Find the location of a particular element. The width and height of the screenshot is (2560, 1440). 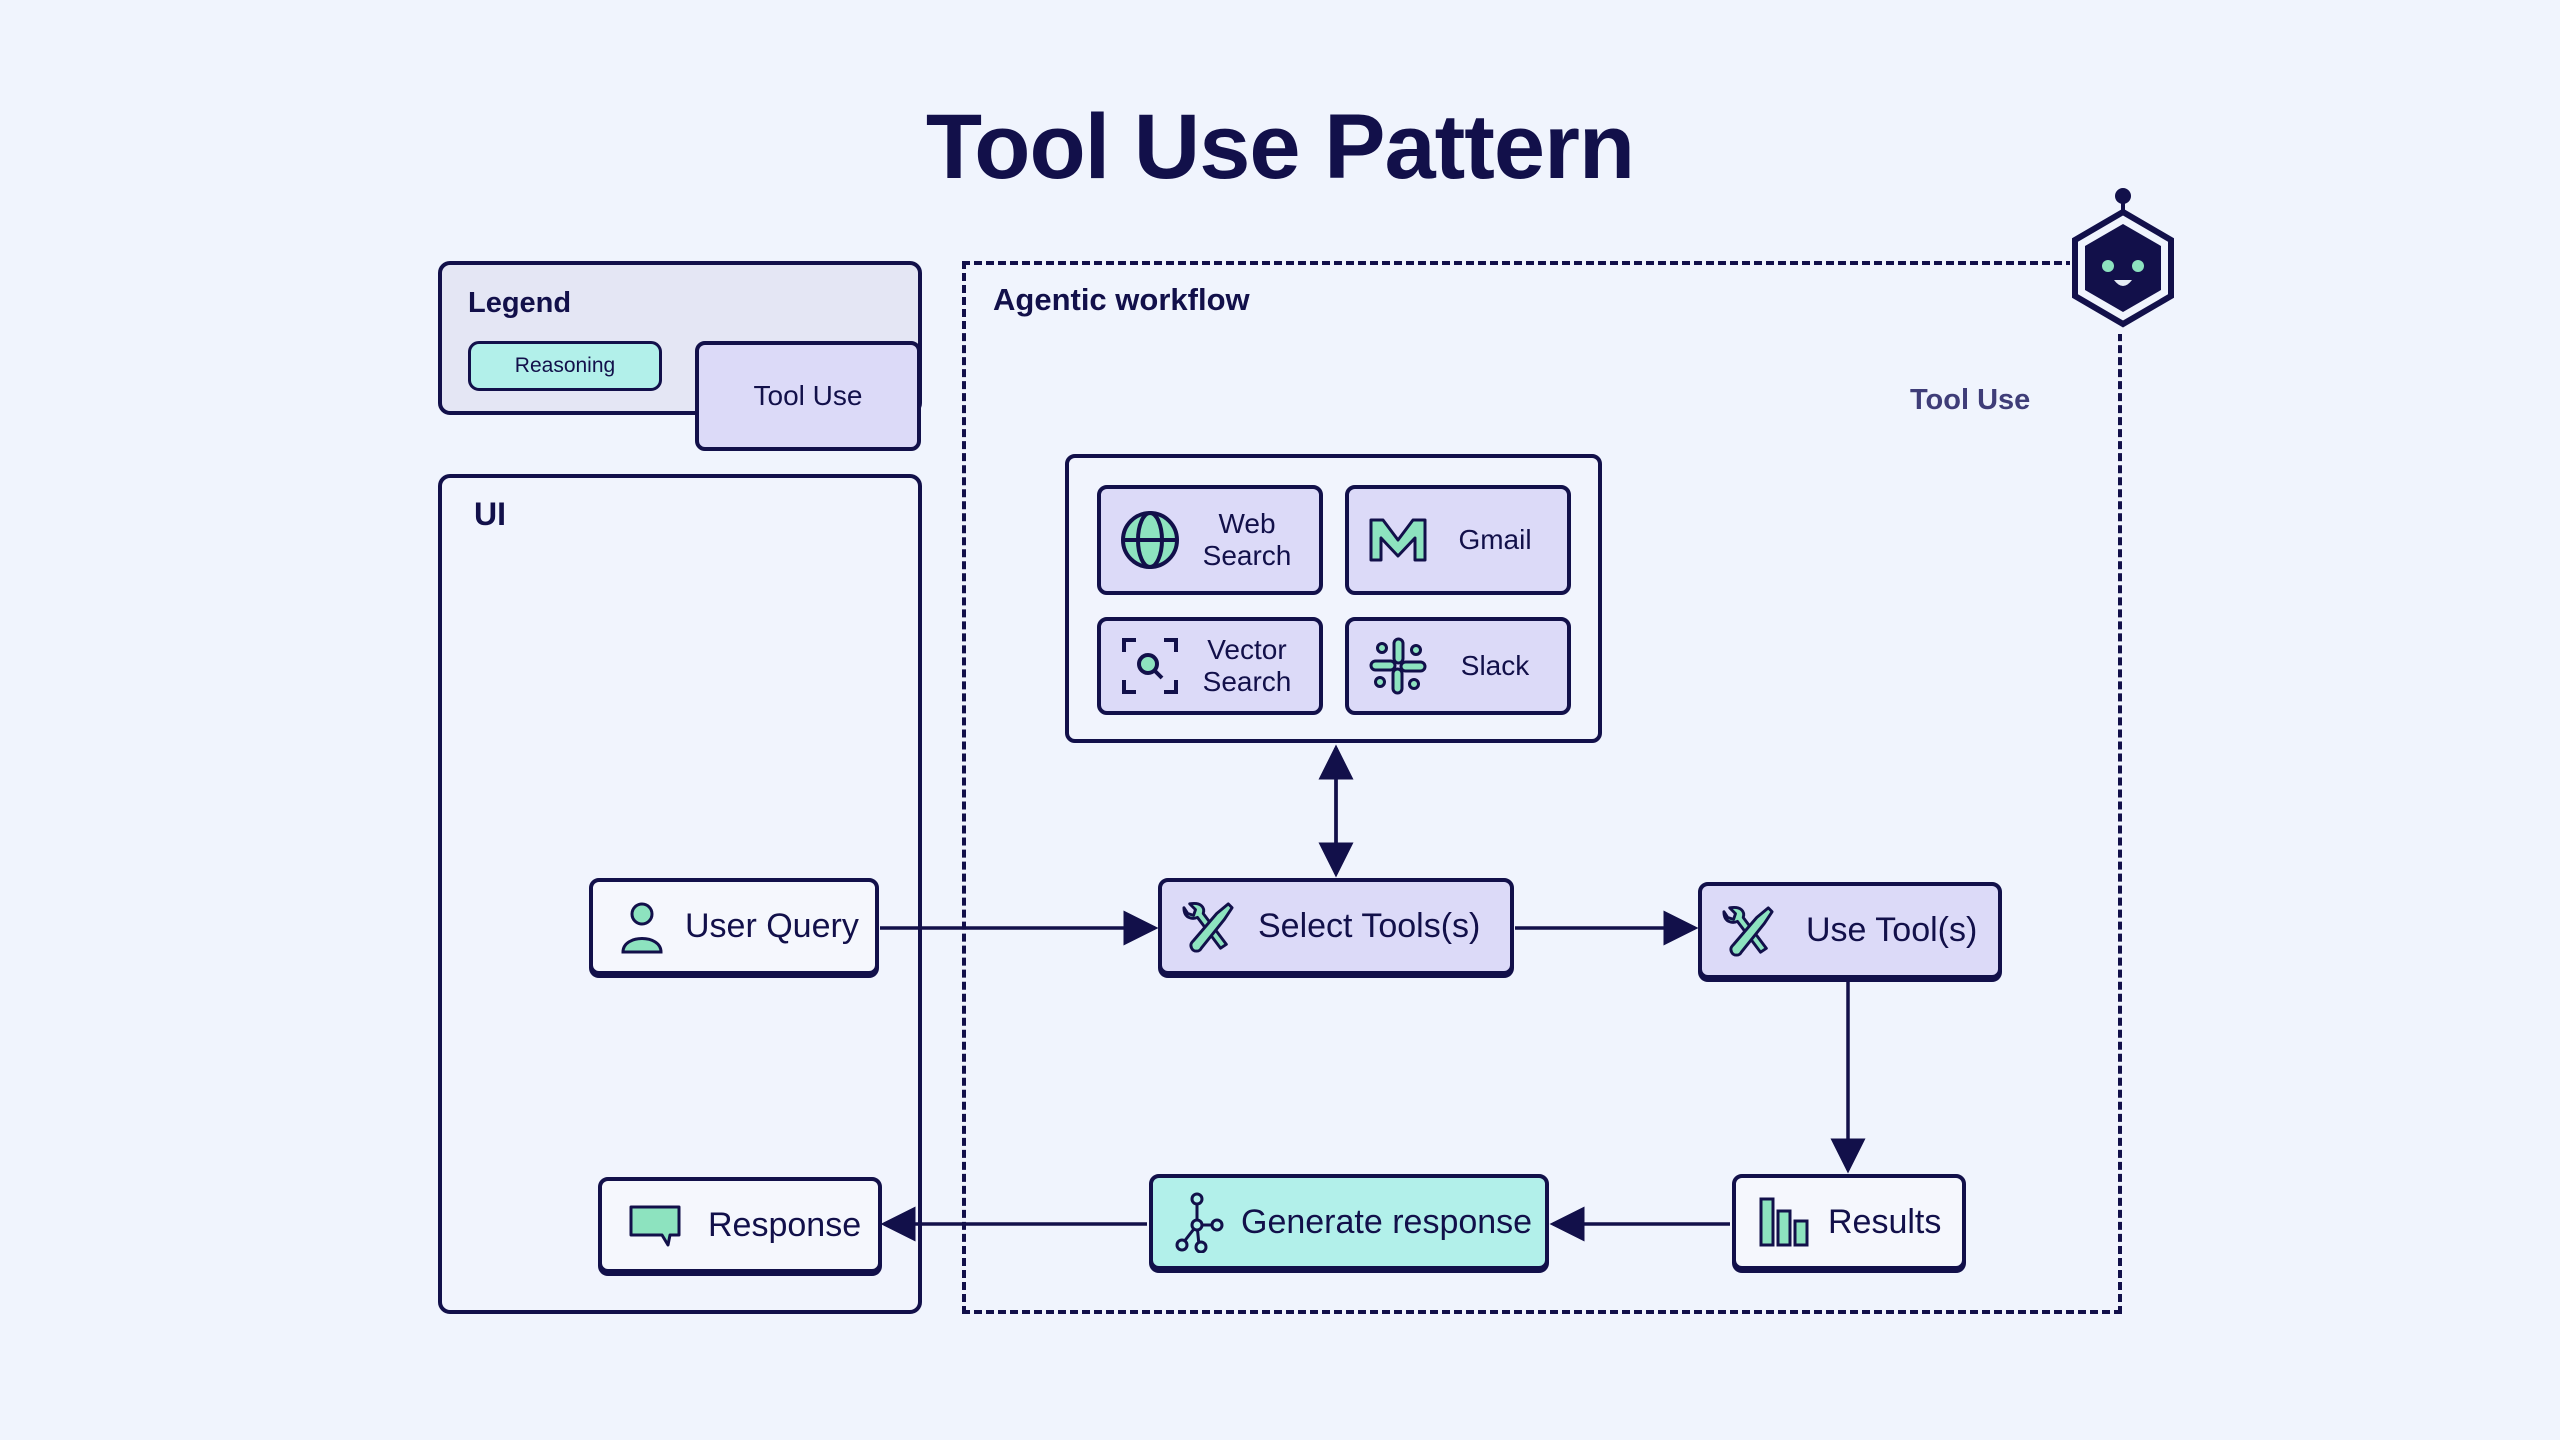

bar-chart-icon is located at coordinates (1785, 1222).